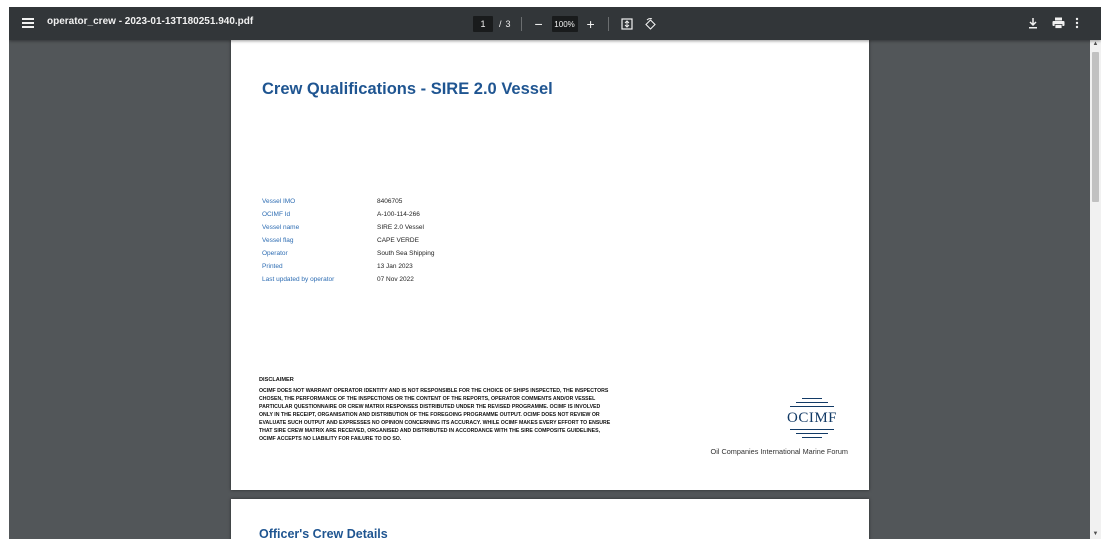 Image resolution: width=1110 pixels, height=539 pixels. What do you see at coordinates (406, 253) in the screenshot?
I see `info-value: South Sea Shipping` at bounding box center [406, 253].